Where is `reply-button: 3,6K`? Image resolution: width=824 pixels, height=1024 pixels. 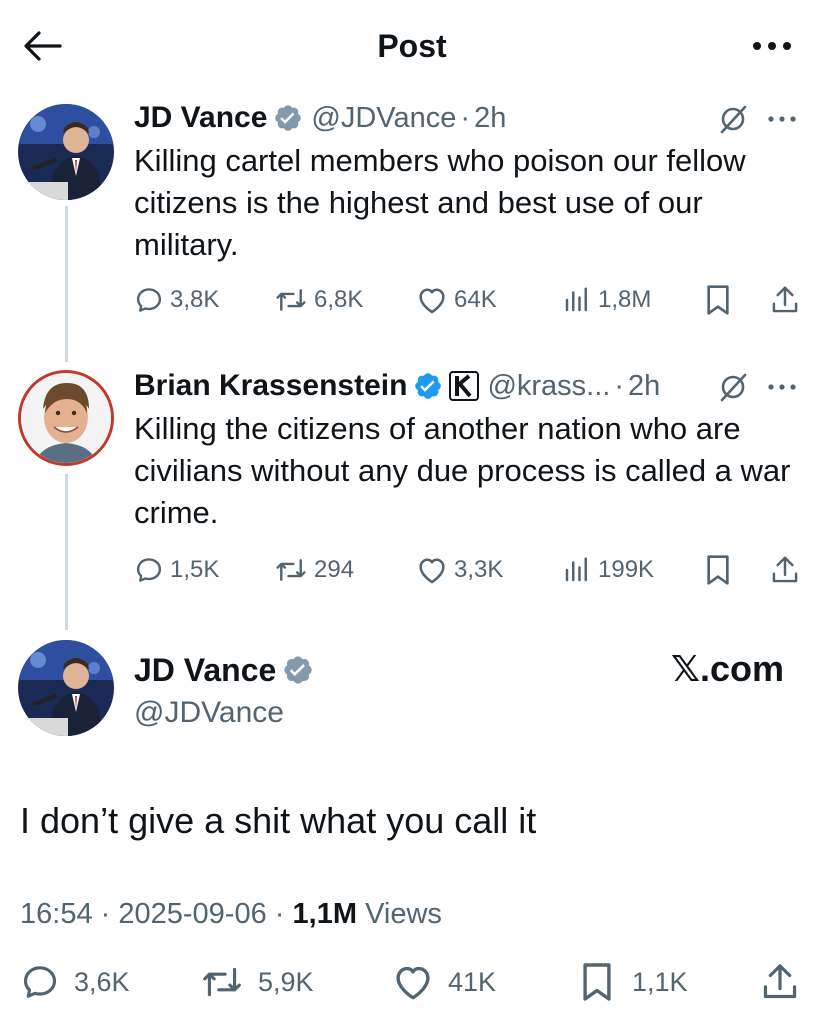 reply-button: 3,6K is located at coordinates (75, 982).